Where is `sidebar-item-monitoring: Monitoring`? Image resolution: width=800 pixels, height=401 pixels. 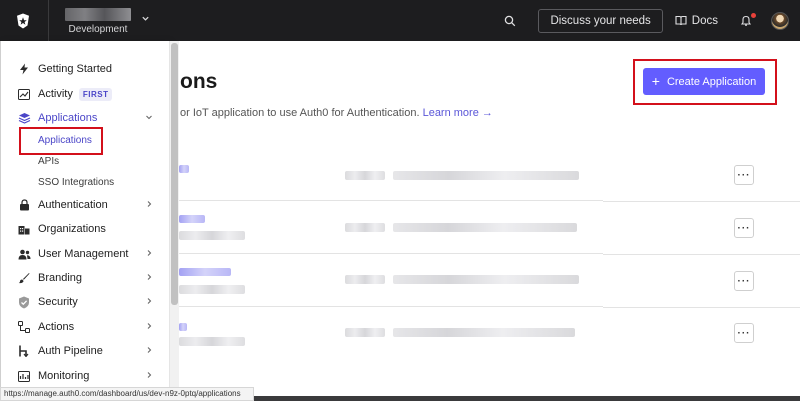
sidebar-item-monitoring: Monitoring is located at coordinates (86, 376).